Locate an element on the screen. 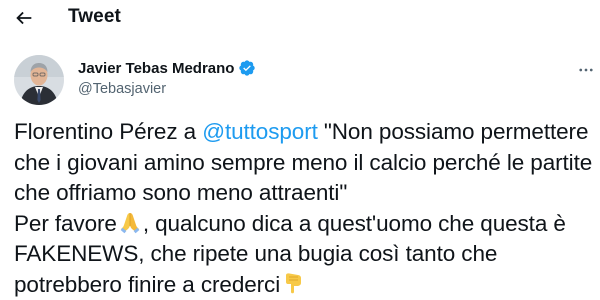  author-name-row: Javier Tebas Medrano is located at coordinates (167, 68).